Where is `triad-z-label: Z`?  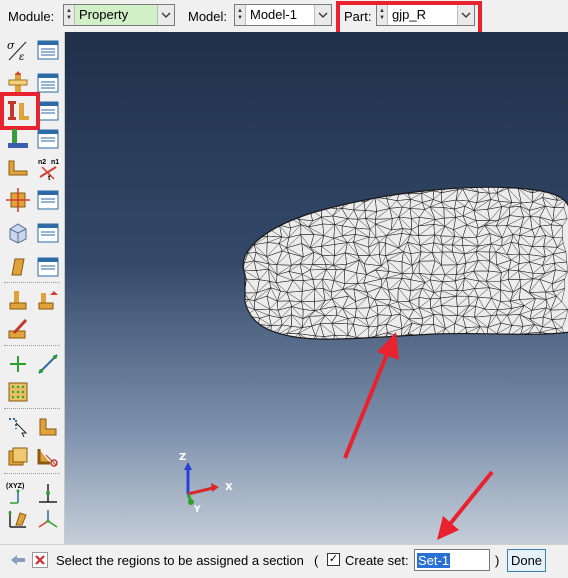 triad-z-label: Z is located at coordinates (182, 457).